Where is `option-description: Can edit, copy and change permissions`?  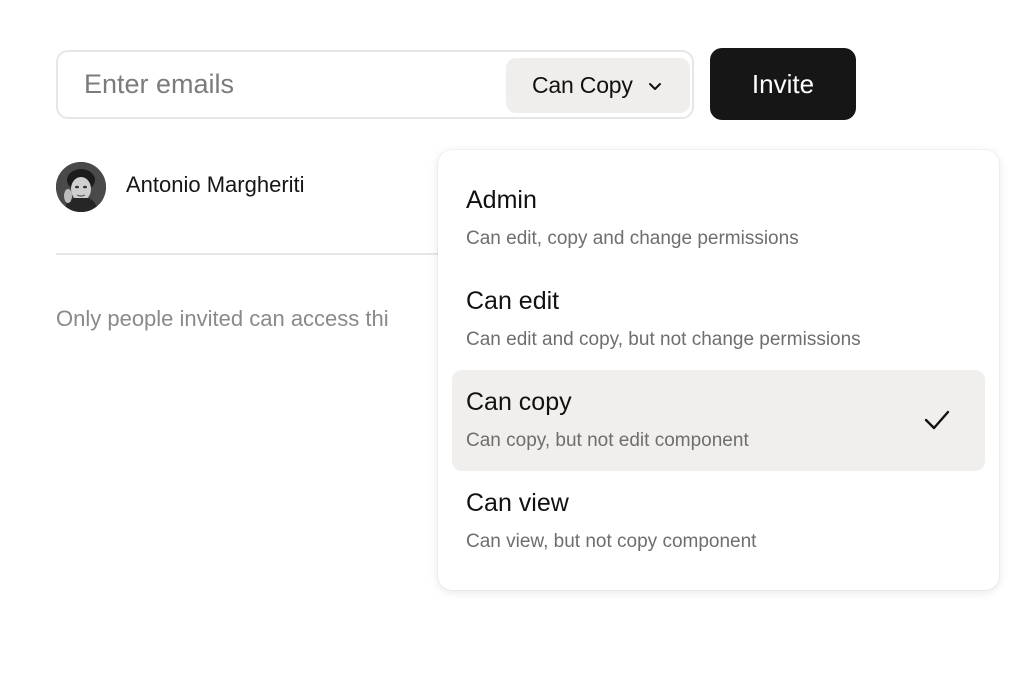
option-description: Can edit, copy and change permissions is located at coordinates (632, 238).